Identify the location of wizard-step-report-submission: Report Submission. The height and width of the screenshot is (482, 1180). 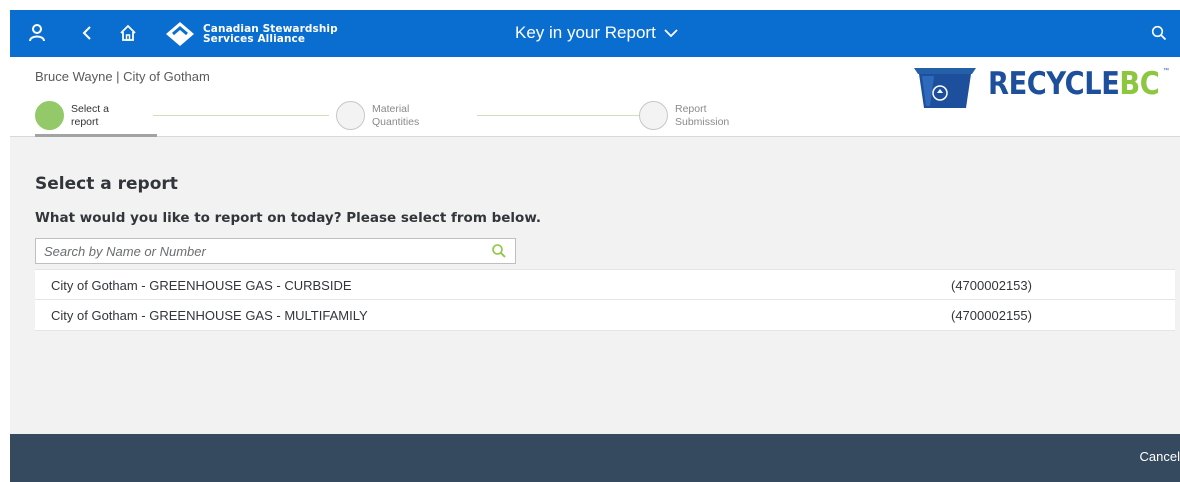
(692, 115).